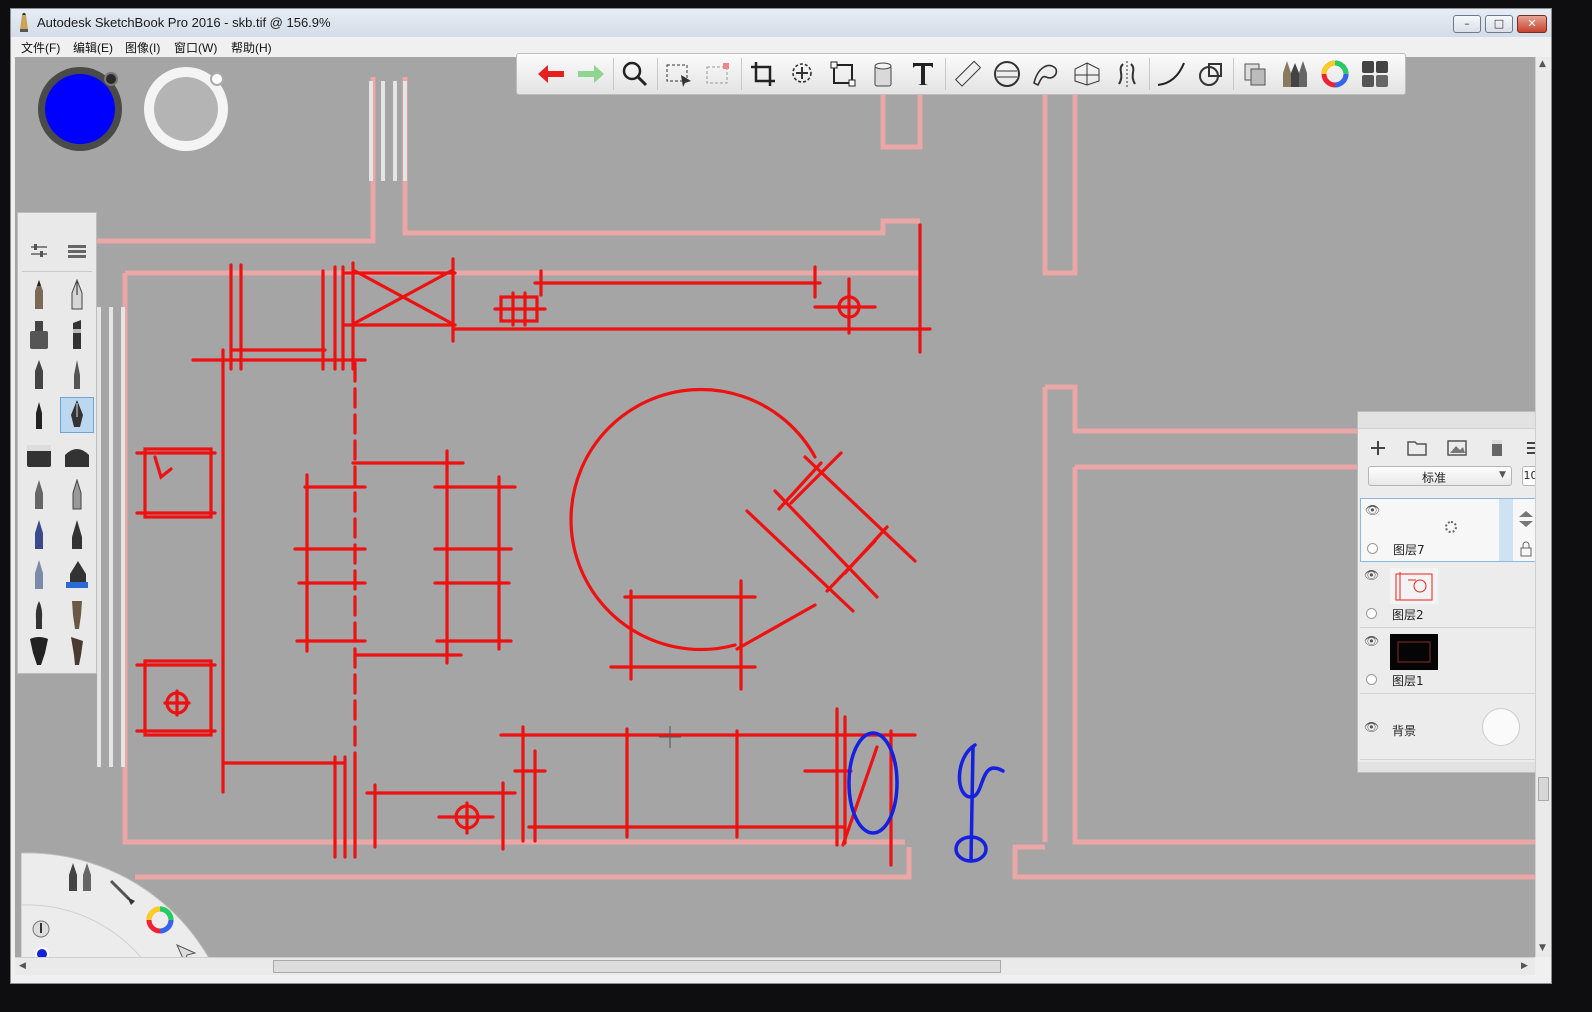  Describe the element at coordinates (635, 74) in the screenshot. I see `zoom-icon` at that location.